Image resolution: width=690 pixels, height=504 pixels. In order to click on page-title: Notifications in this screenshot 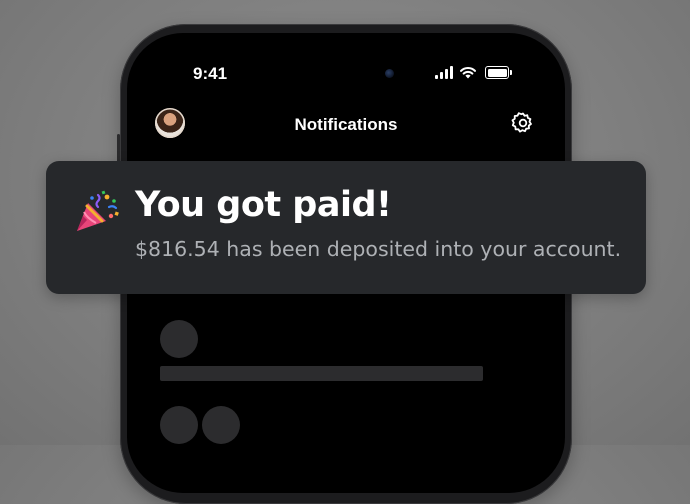, I will do `click(346, 124)`.